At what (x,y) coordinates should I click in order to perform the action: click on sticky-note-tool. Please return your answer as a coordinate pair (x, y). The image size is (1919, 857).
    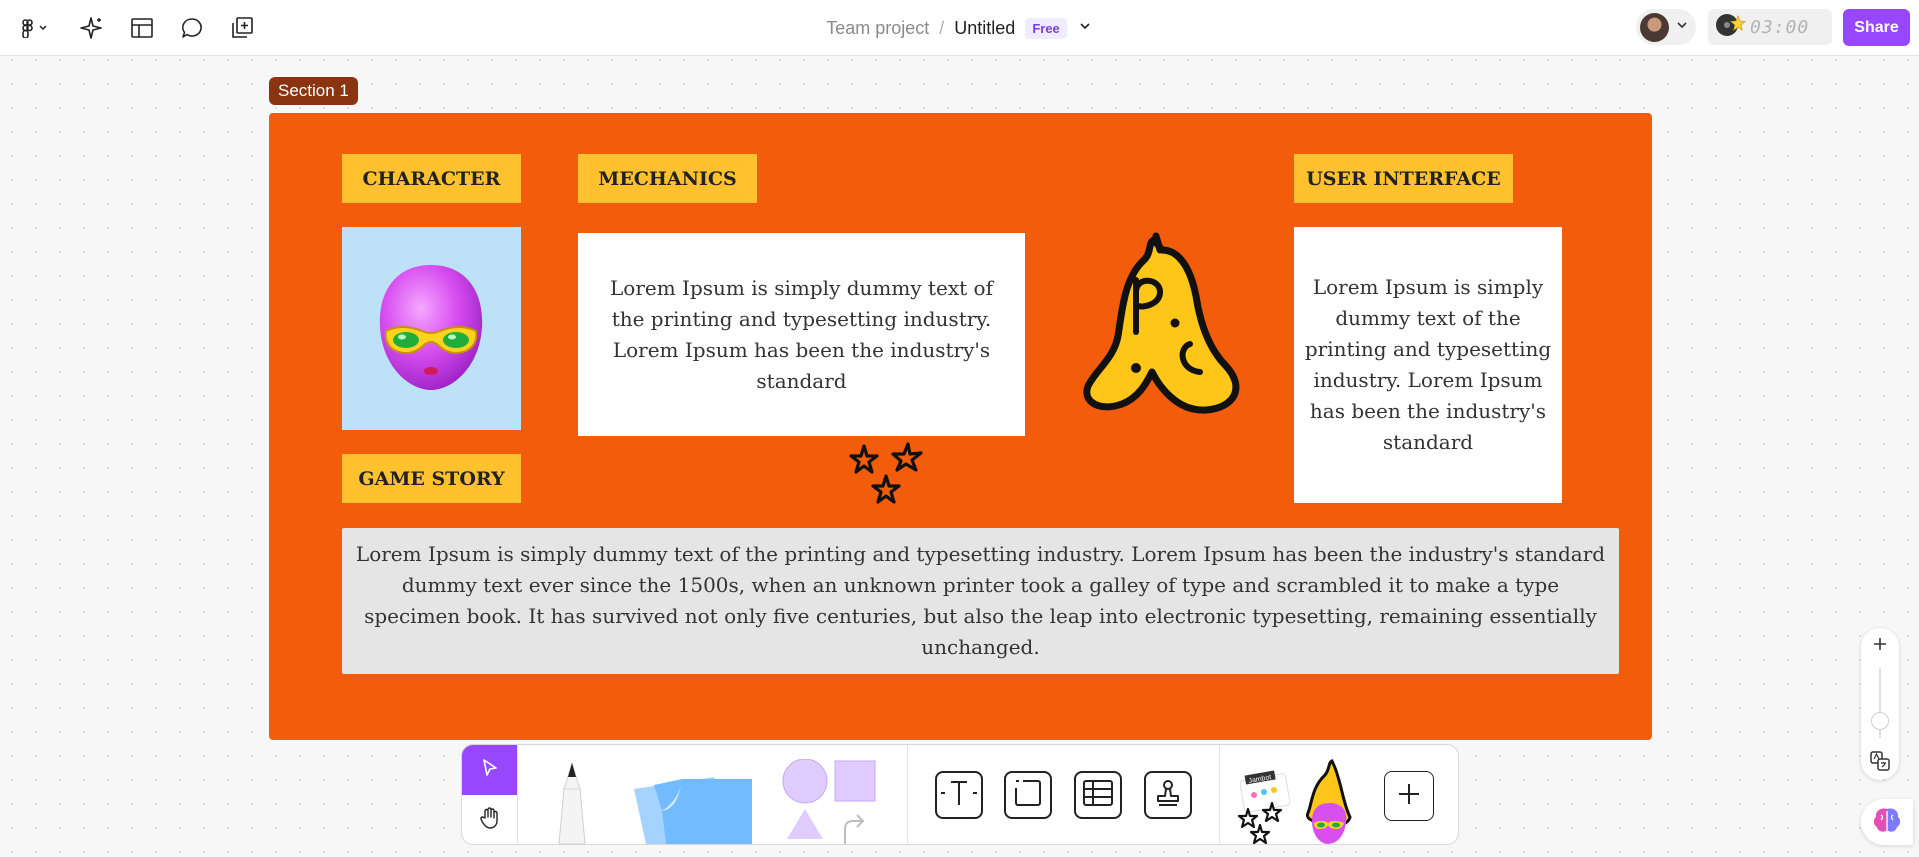
    Looking at the image, I should click on (692, 802).